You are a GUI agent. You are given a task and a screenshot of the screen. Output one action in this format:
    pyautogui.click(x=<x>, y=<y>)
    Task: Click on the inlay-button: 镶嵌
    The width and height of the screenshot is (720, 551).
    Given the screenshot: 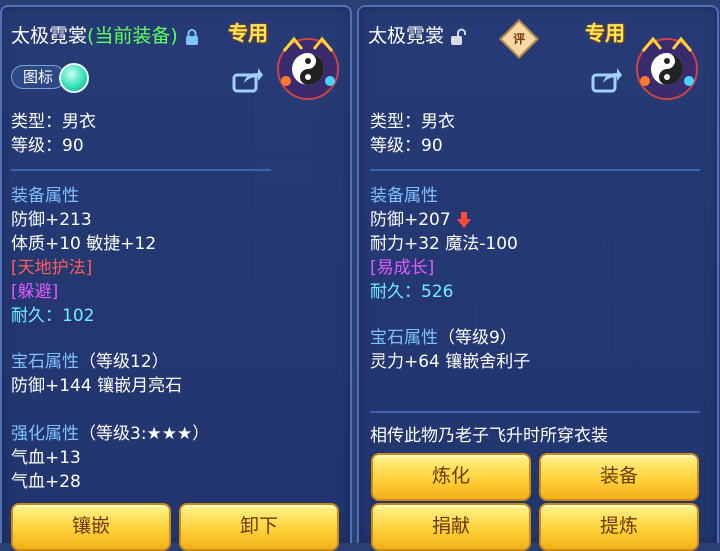 What is the action you would take?
    pyautogui.click(x=91, y=527)
    